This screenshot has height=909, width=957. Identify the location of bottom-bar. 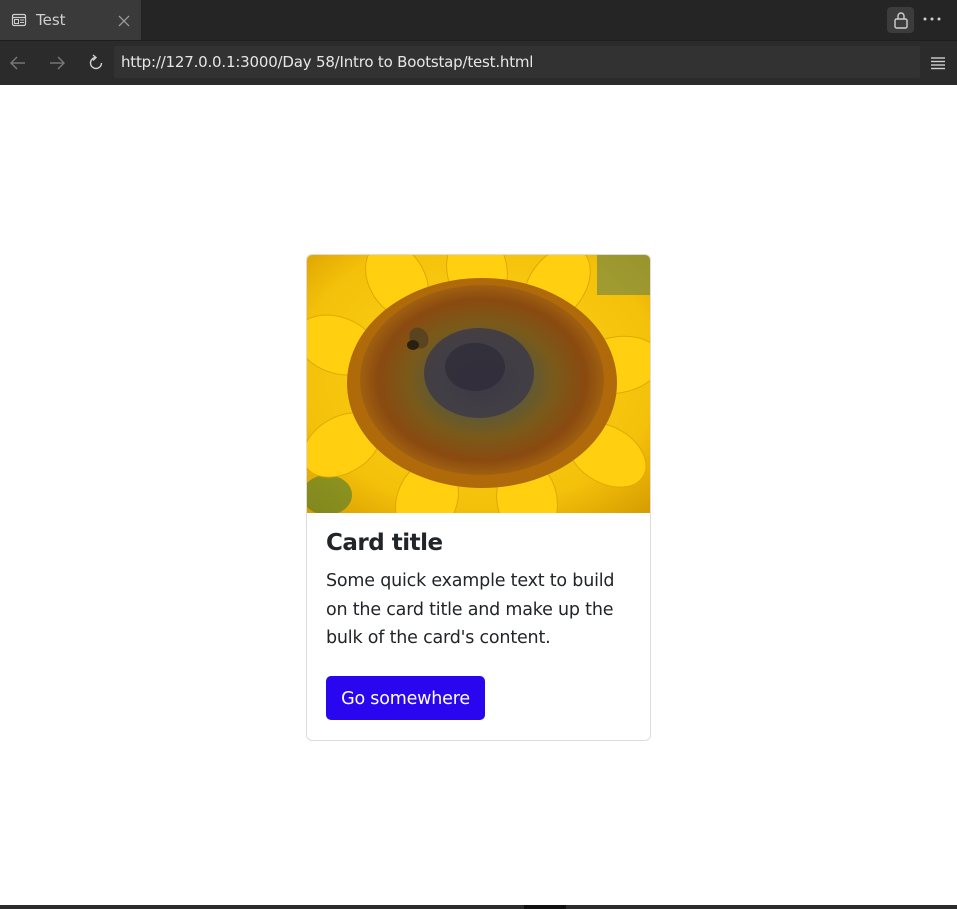
(478, 907).